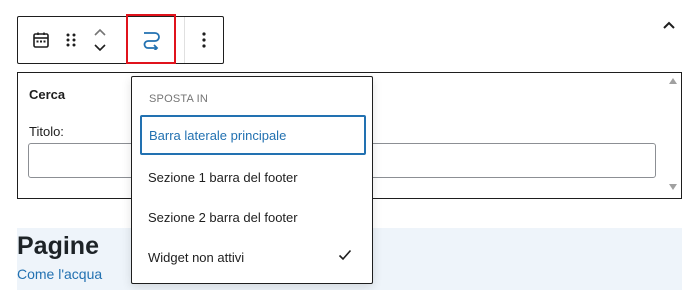  I want to click on scroll-up-arrow-icon, so click(673, 81).